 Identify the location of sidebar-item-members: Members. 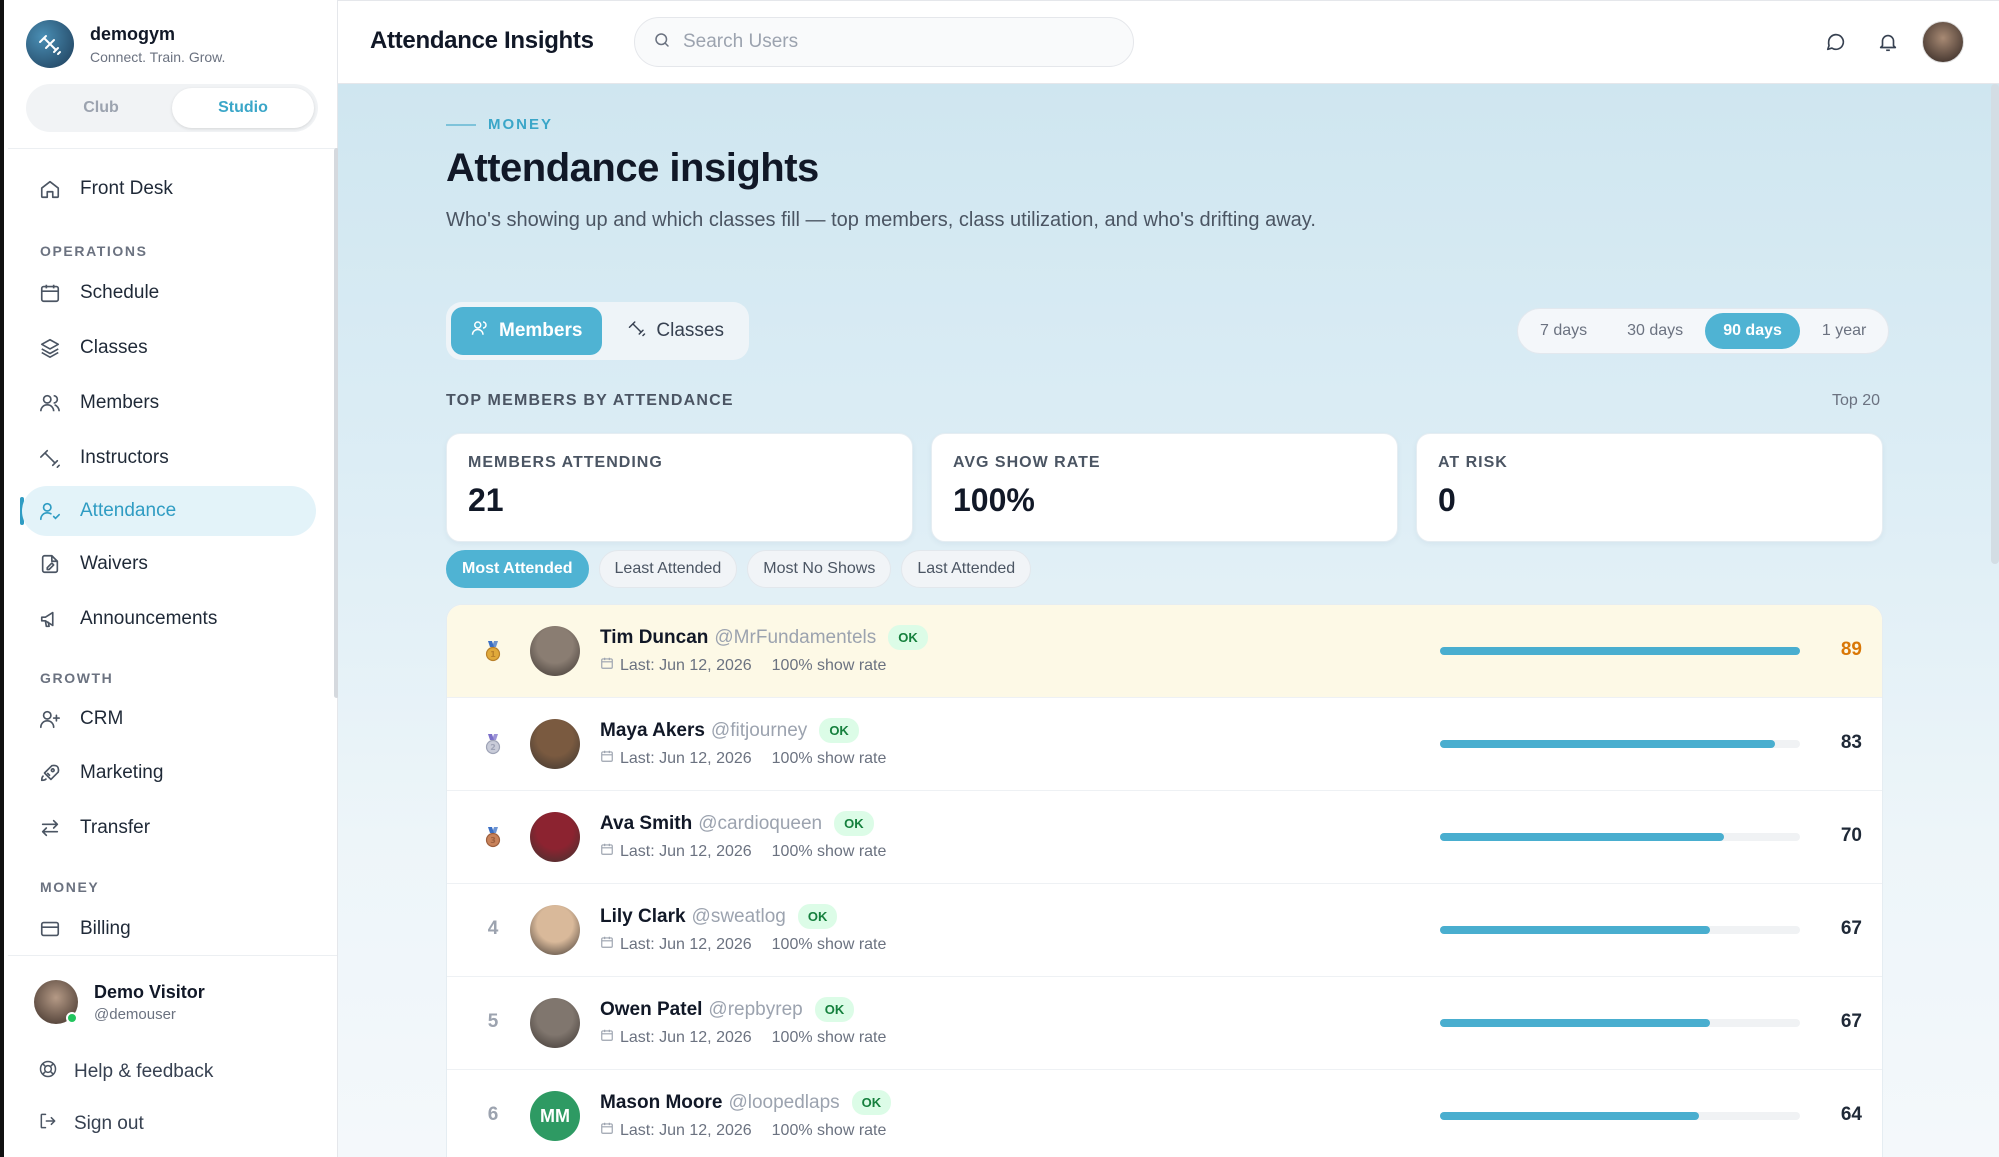
(169, 403).